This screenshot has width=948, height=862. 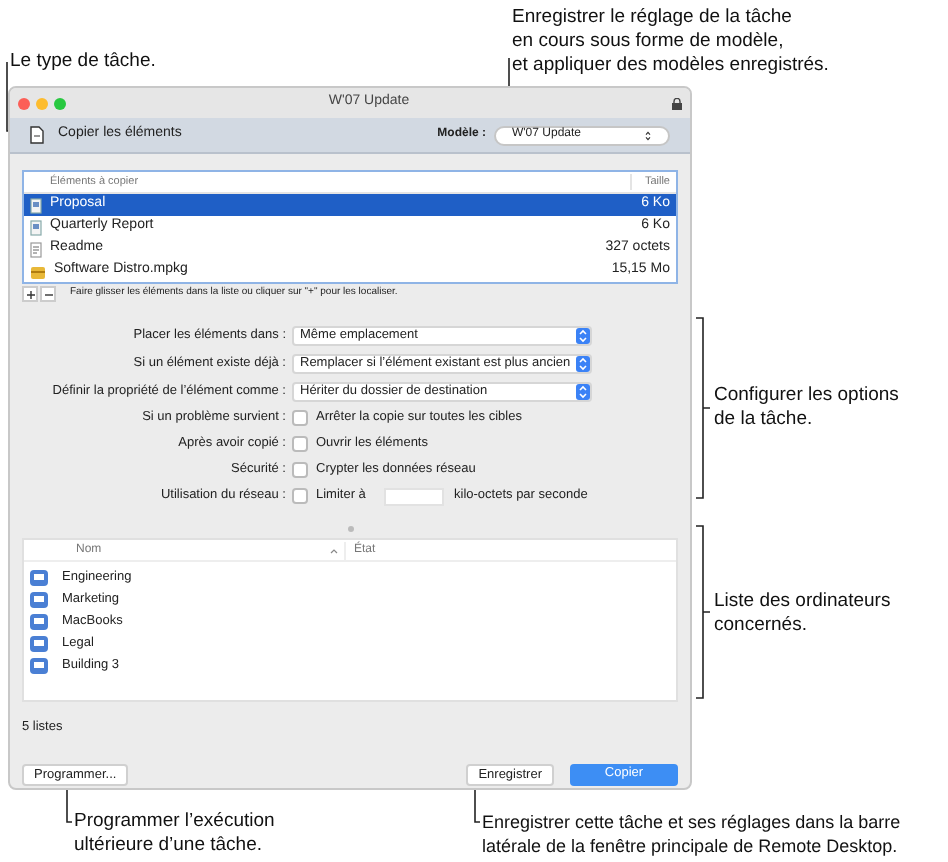 I want to click on add-button, so click(x=30, y=294).